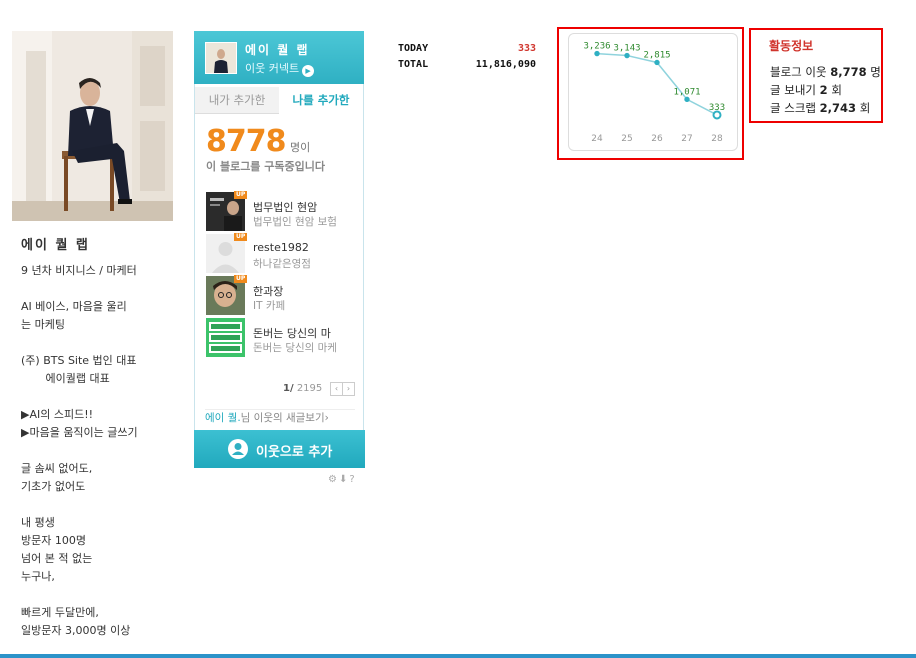  Describe the element at coordinates (237, 100) in the screenshot. I see `tab-added-by-me: 내가 추가한` at that location.